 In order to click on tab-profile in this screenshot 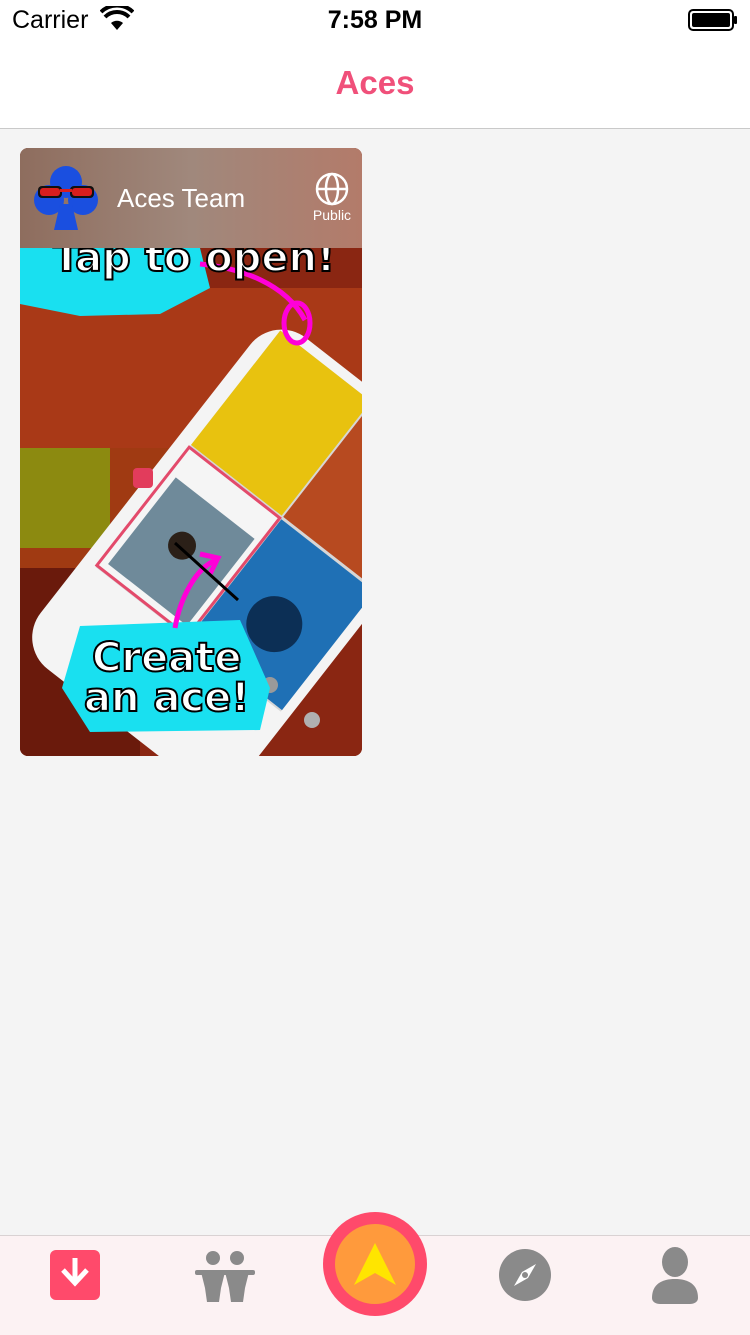, I will do `click(675, 1285)`.